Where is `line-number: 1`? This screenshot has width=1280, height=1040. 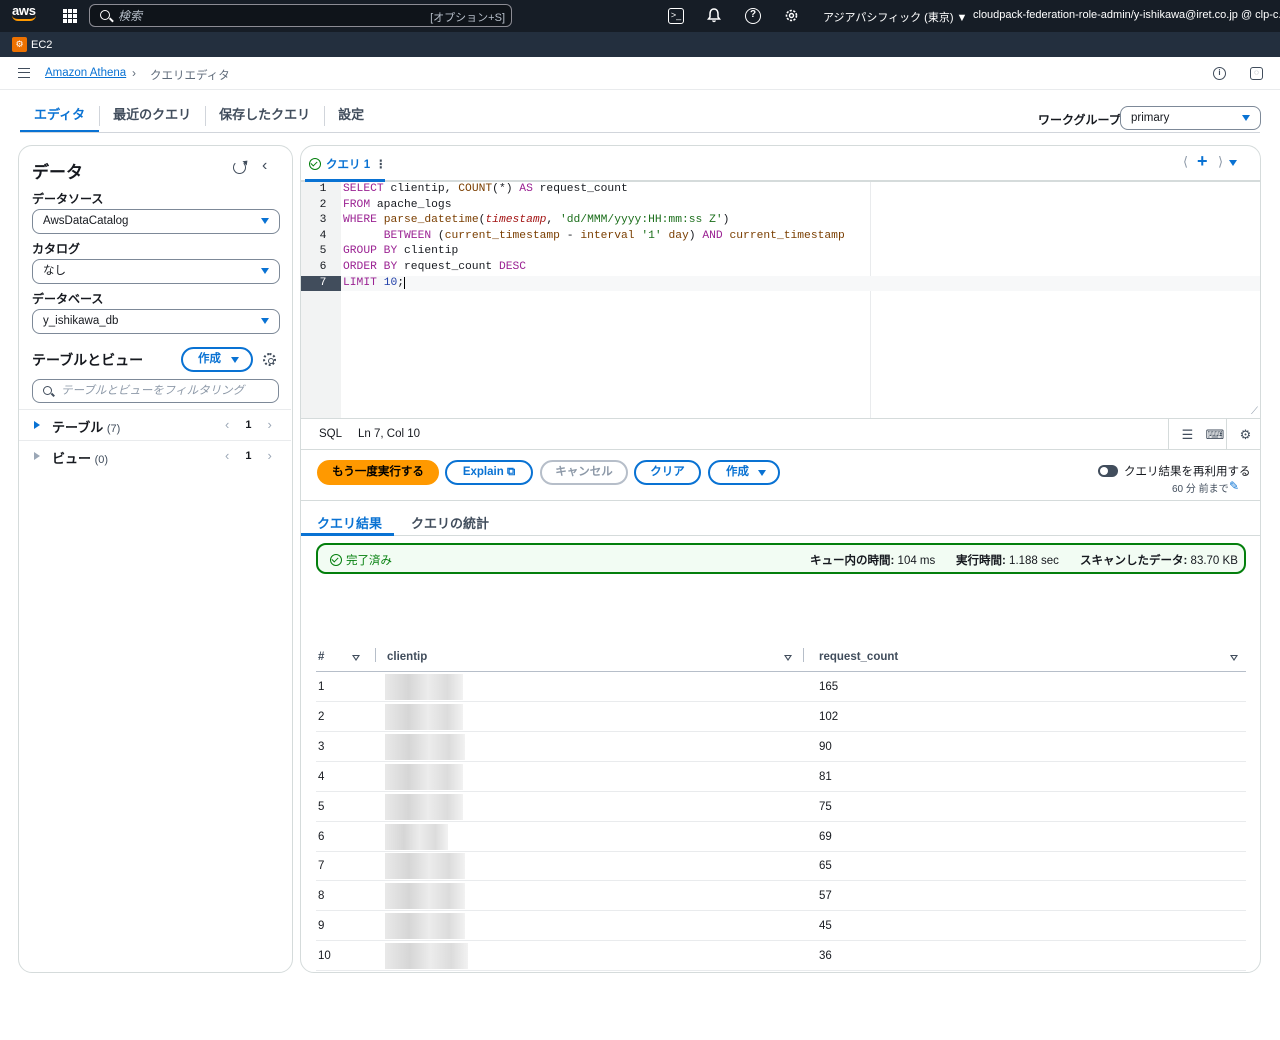
line-number: 1 is located at coordinates (323, 189).